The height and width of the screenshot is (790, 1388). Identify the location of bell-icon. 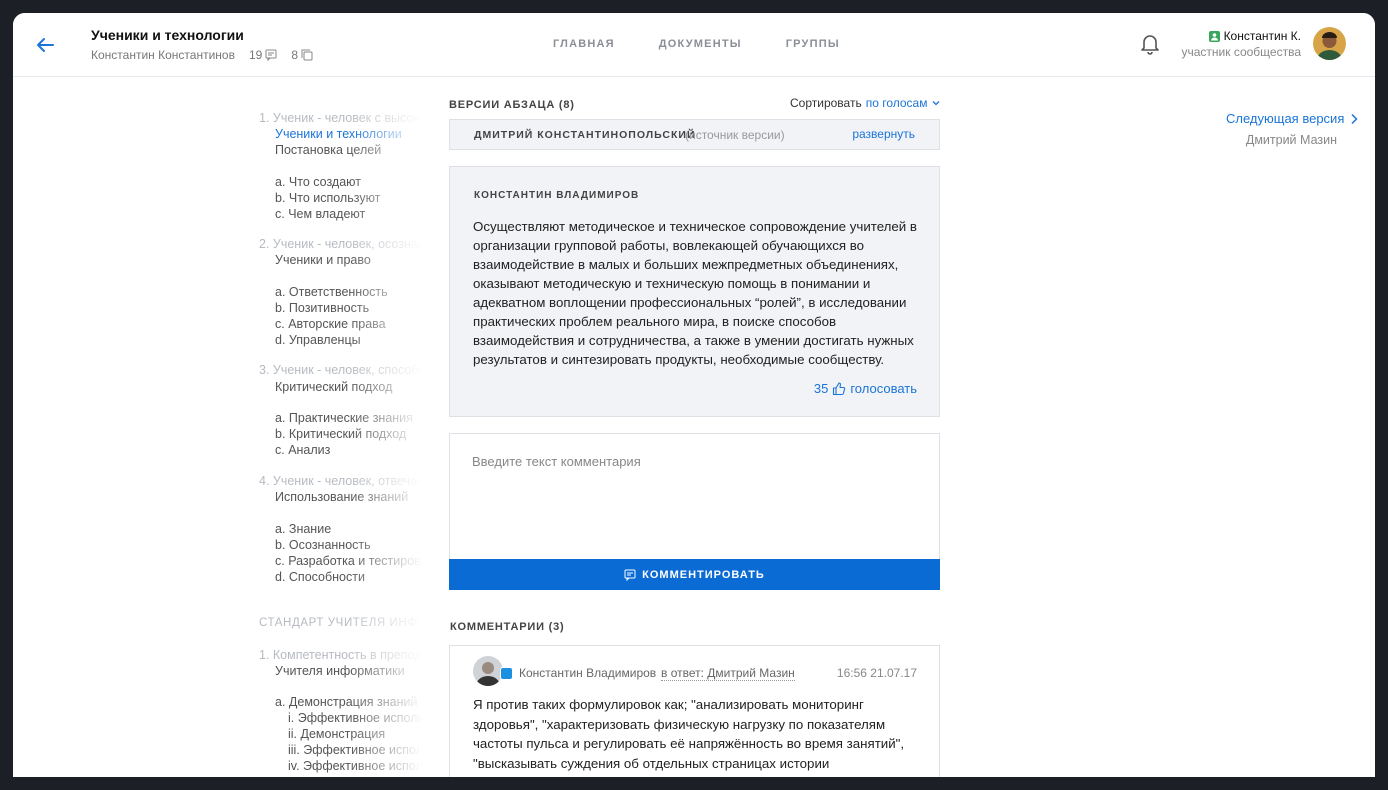
(1150, 44).